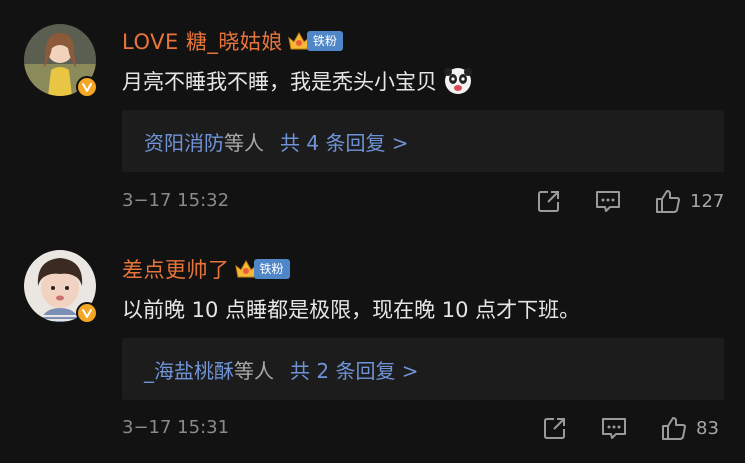 The image size is (745, 463). I want to click on name-row: 差点更帅了 铁粉, so click(206, 269).